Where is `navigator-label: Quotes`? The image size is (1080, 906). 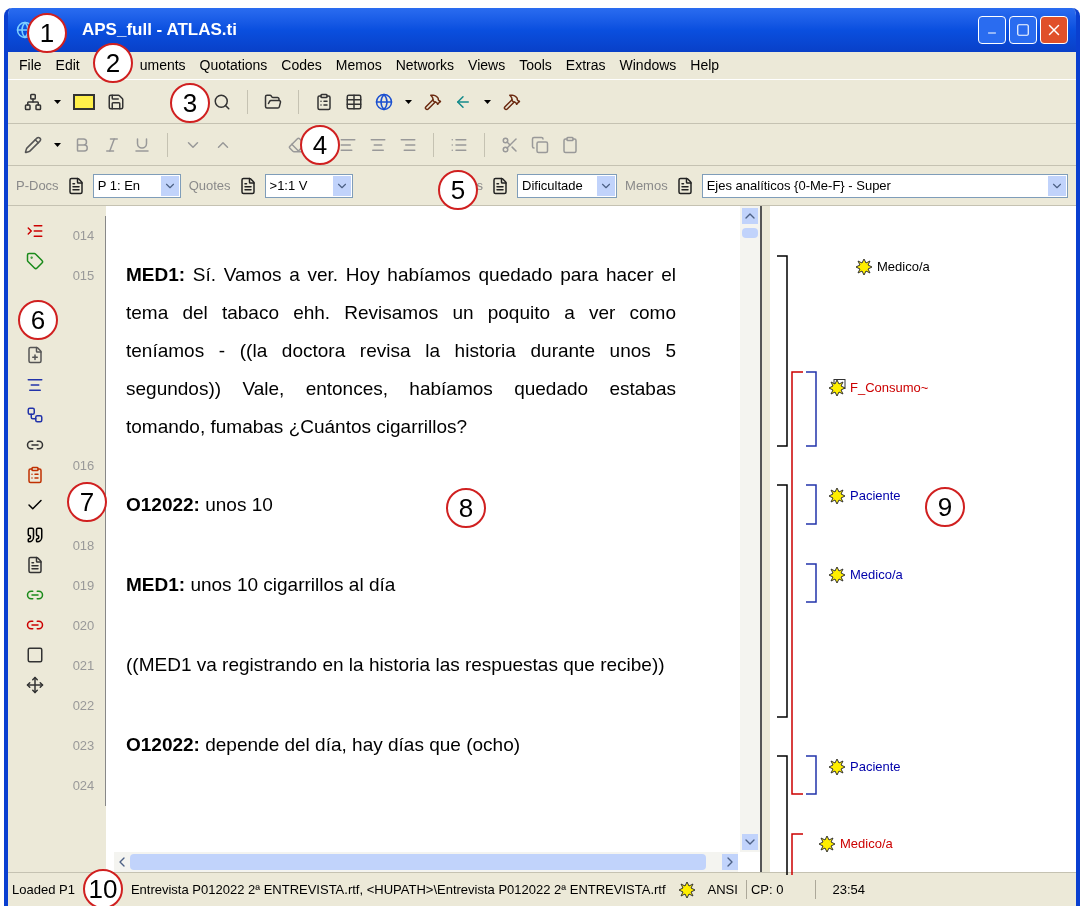
navigator-label: Quotes is located at coordinates (209, 185).